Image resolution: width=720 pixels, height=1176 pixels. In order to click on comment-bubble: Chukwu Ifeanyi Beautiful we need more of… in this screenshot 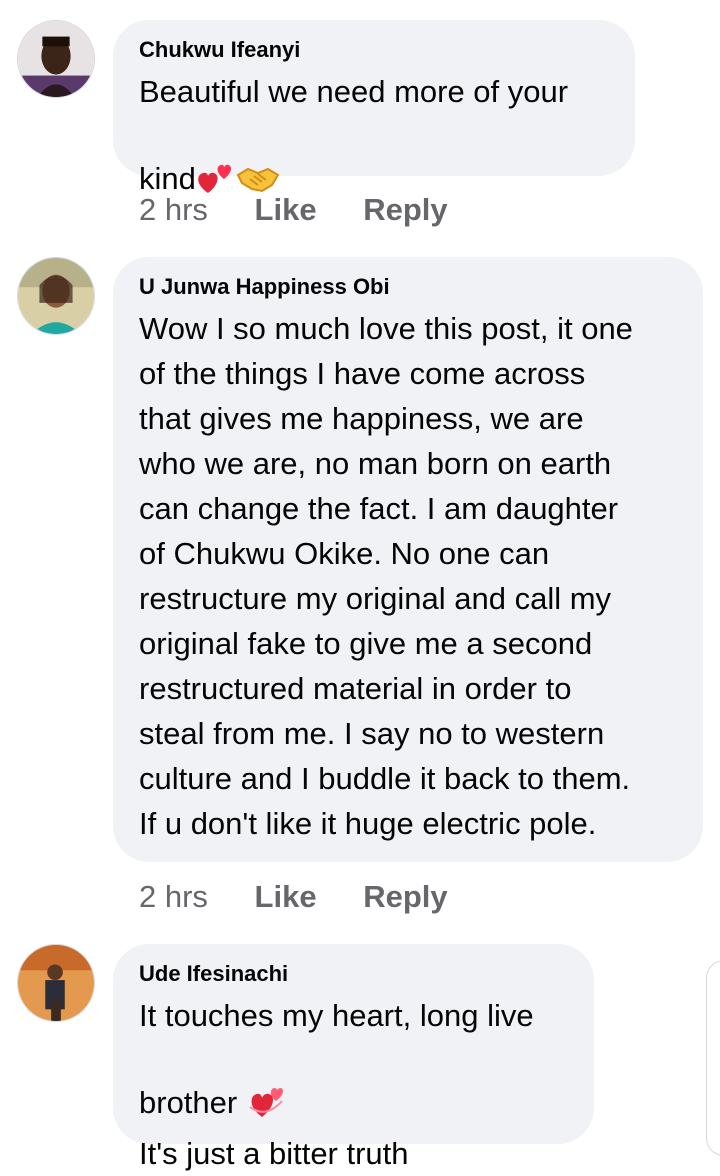, I will do `click(374, 108)`.